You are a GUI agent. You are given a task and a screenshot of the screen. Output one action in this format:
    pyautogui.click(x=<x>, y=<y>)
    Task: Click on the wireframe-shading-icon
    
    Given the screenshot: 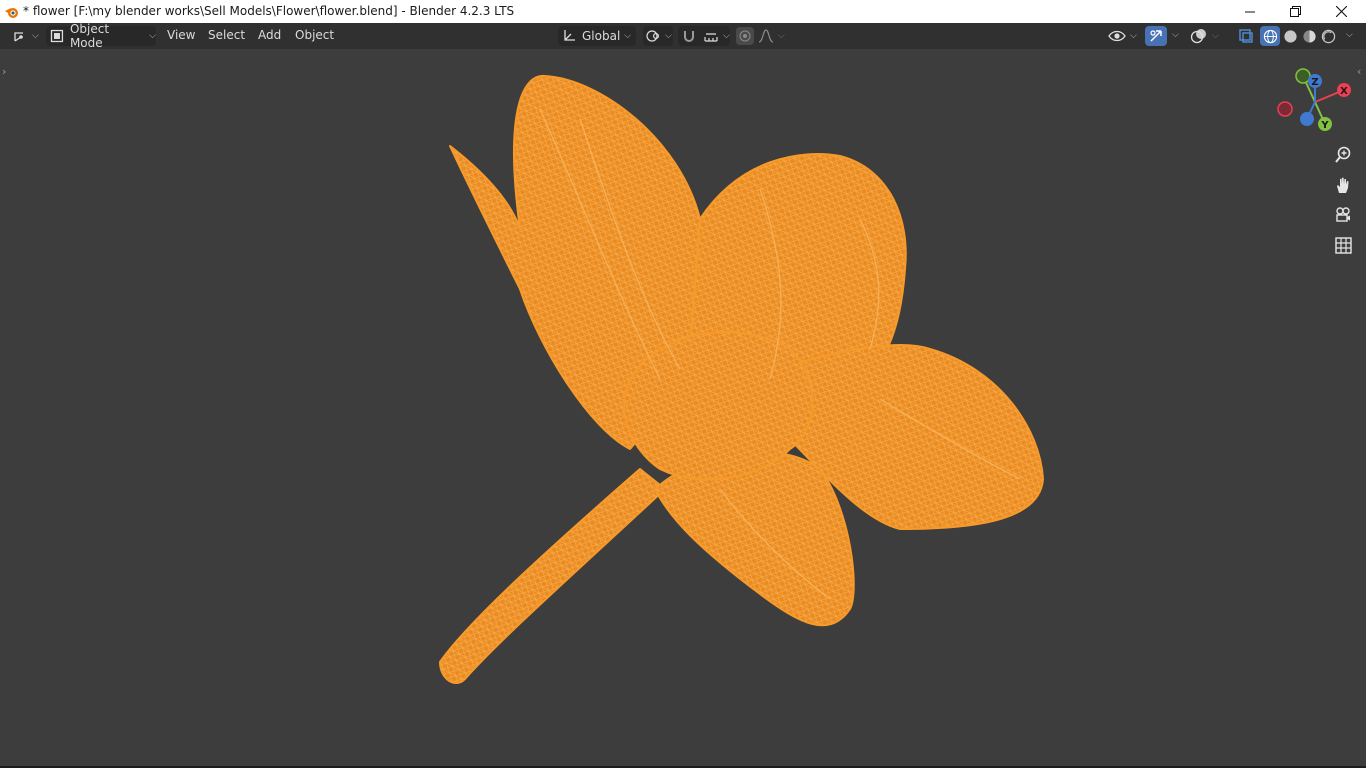 What is the action you would take?
    pyautogui.click(x=1270, y=36)
    